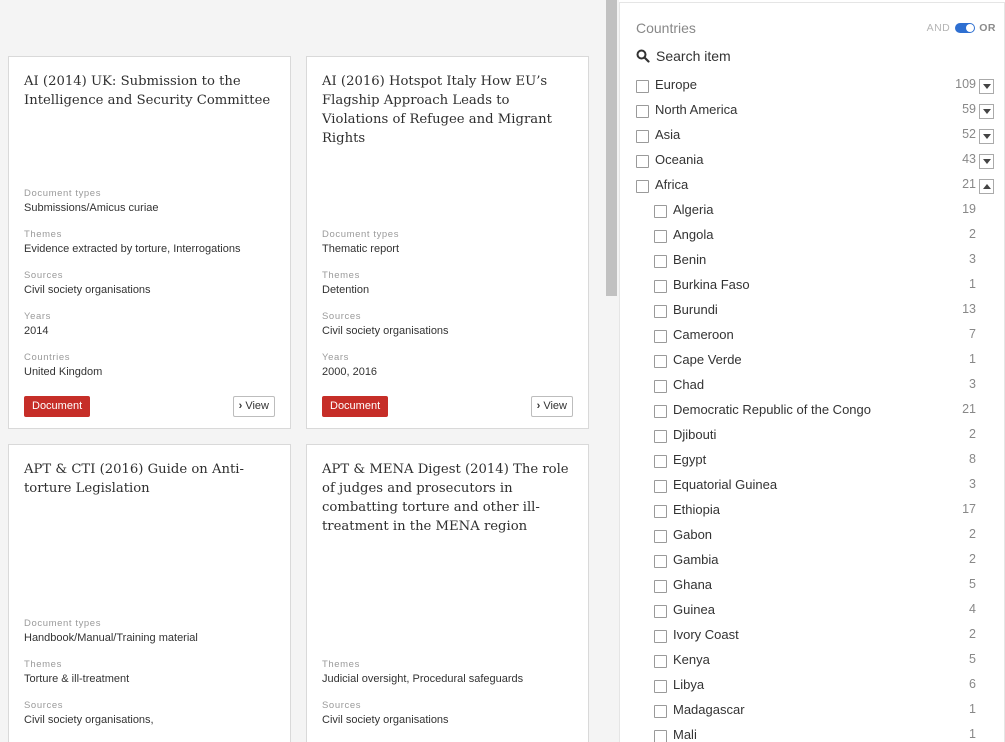  Describe the element at coordinates (63, 623) in the screenshot. I see `field-label: Document types` at that location.